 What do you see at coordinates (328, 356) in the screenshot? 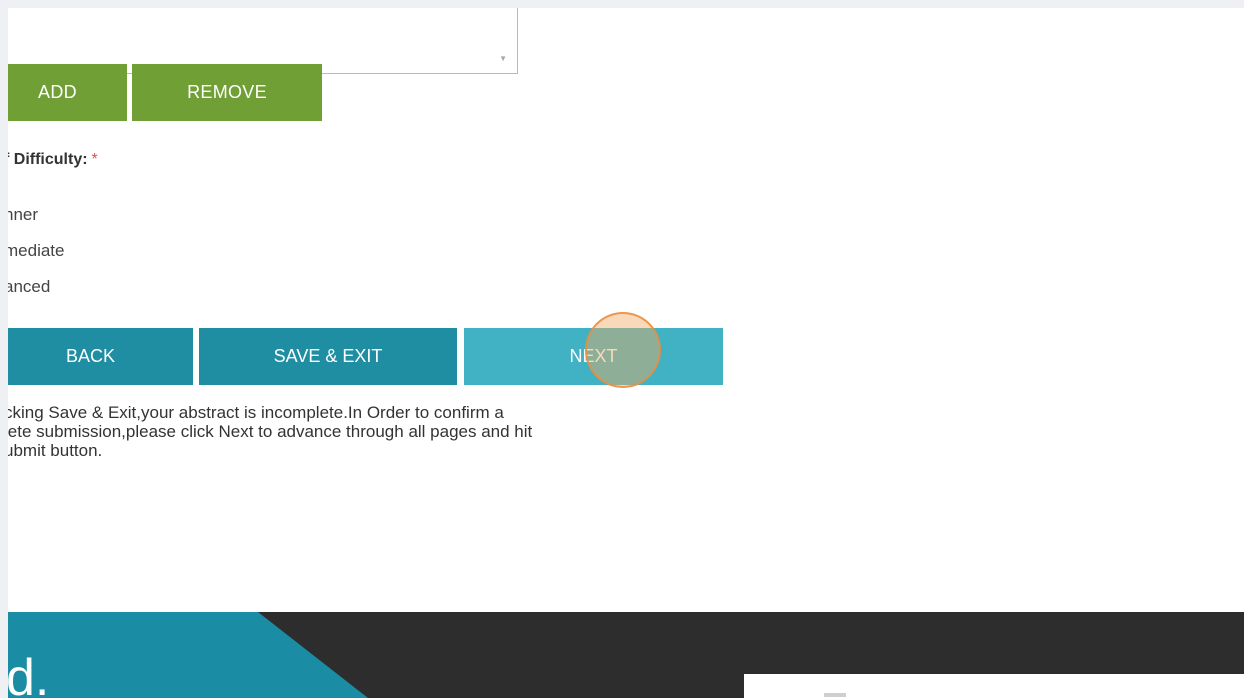
I see `save-exit-button: SAVE & EXIT` at bounding box center [328, 356].